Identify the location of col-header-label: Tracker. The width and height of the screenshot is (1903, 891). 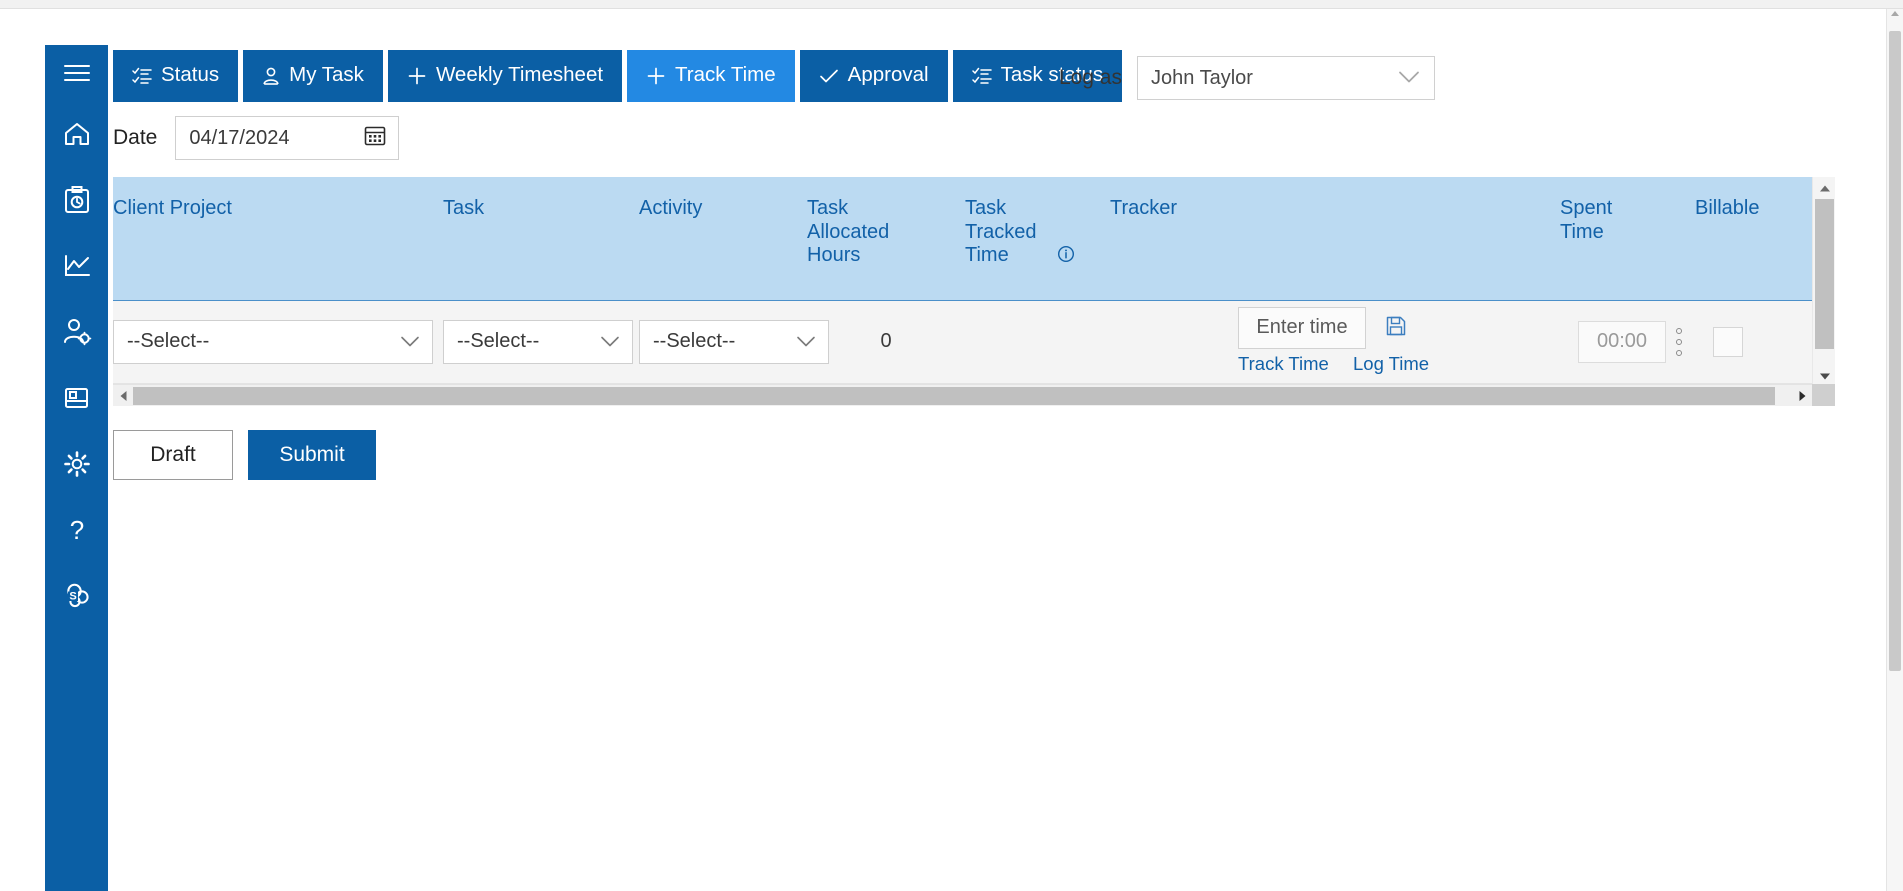
(1144, 208).